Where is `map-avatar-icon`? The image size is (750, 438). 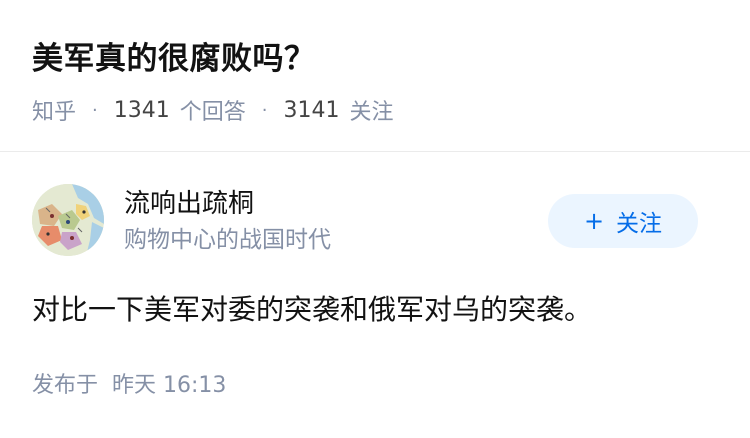 map-avatar-icon is located at coordinates (68, 220).